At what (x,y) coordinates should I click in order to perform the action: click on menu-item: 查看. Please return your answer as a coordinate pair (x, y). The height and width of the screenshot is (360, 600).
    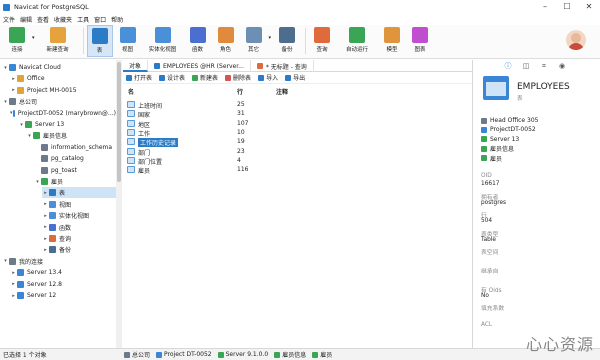
    Looking at the image, I should click on (43, 19).